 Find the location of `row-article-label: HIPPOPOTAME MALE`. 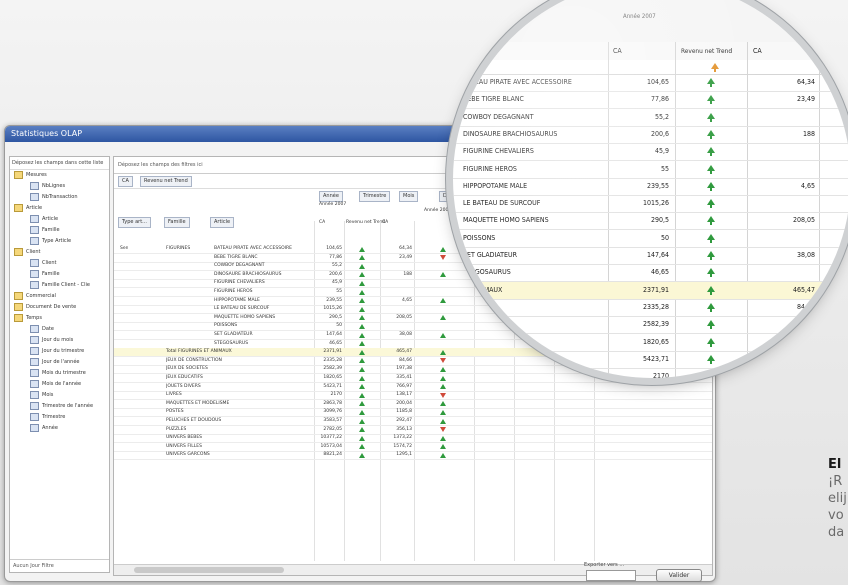

row-article-label: HIPPOPOTAME MALE is located at coordinates (237, 300).